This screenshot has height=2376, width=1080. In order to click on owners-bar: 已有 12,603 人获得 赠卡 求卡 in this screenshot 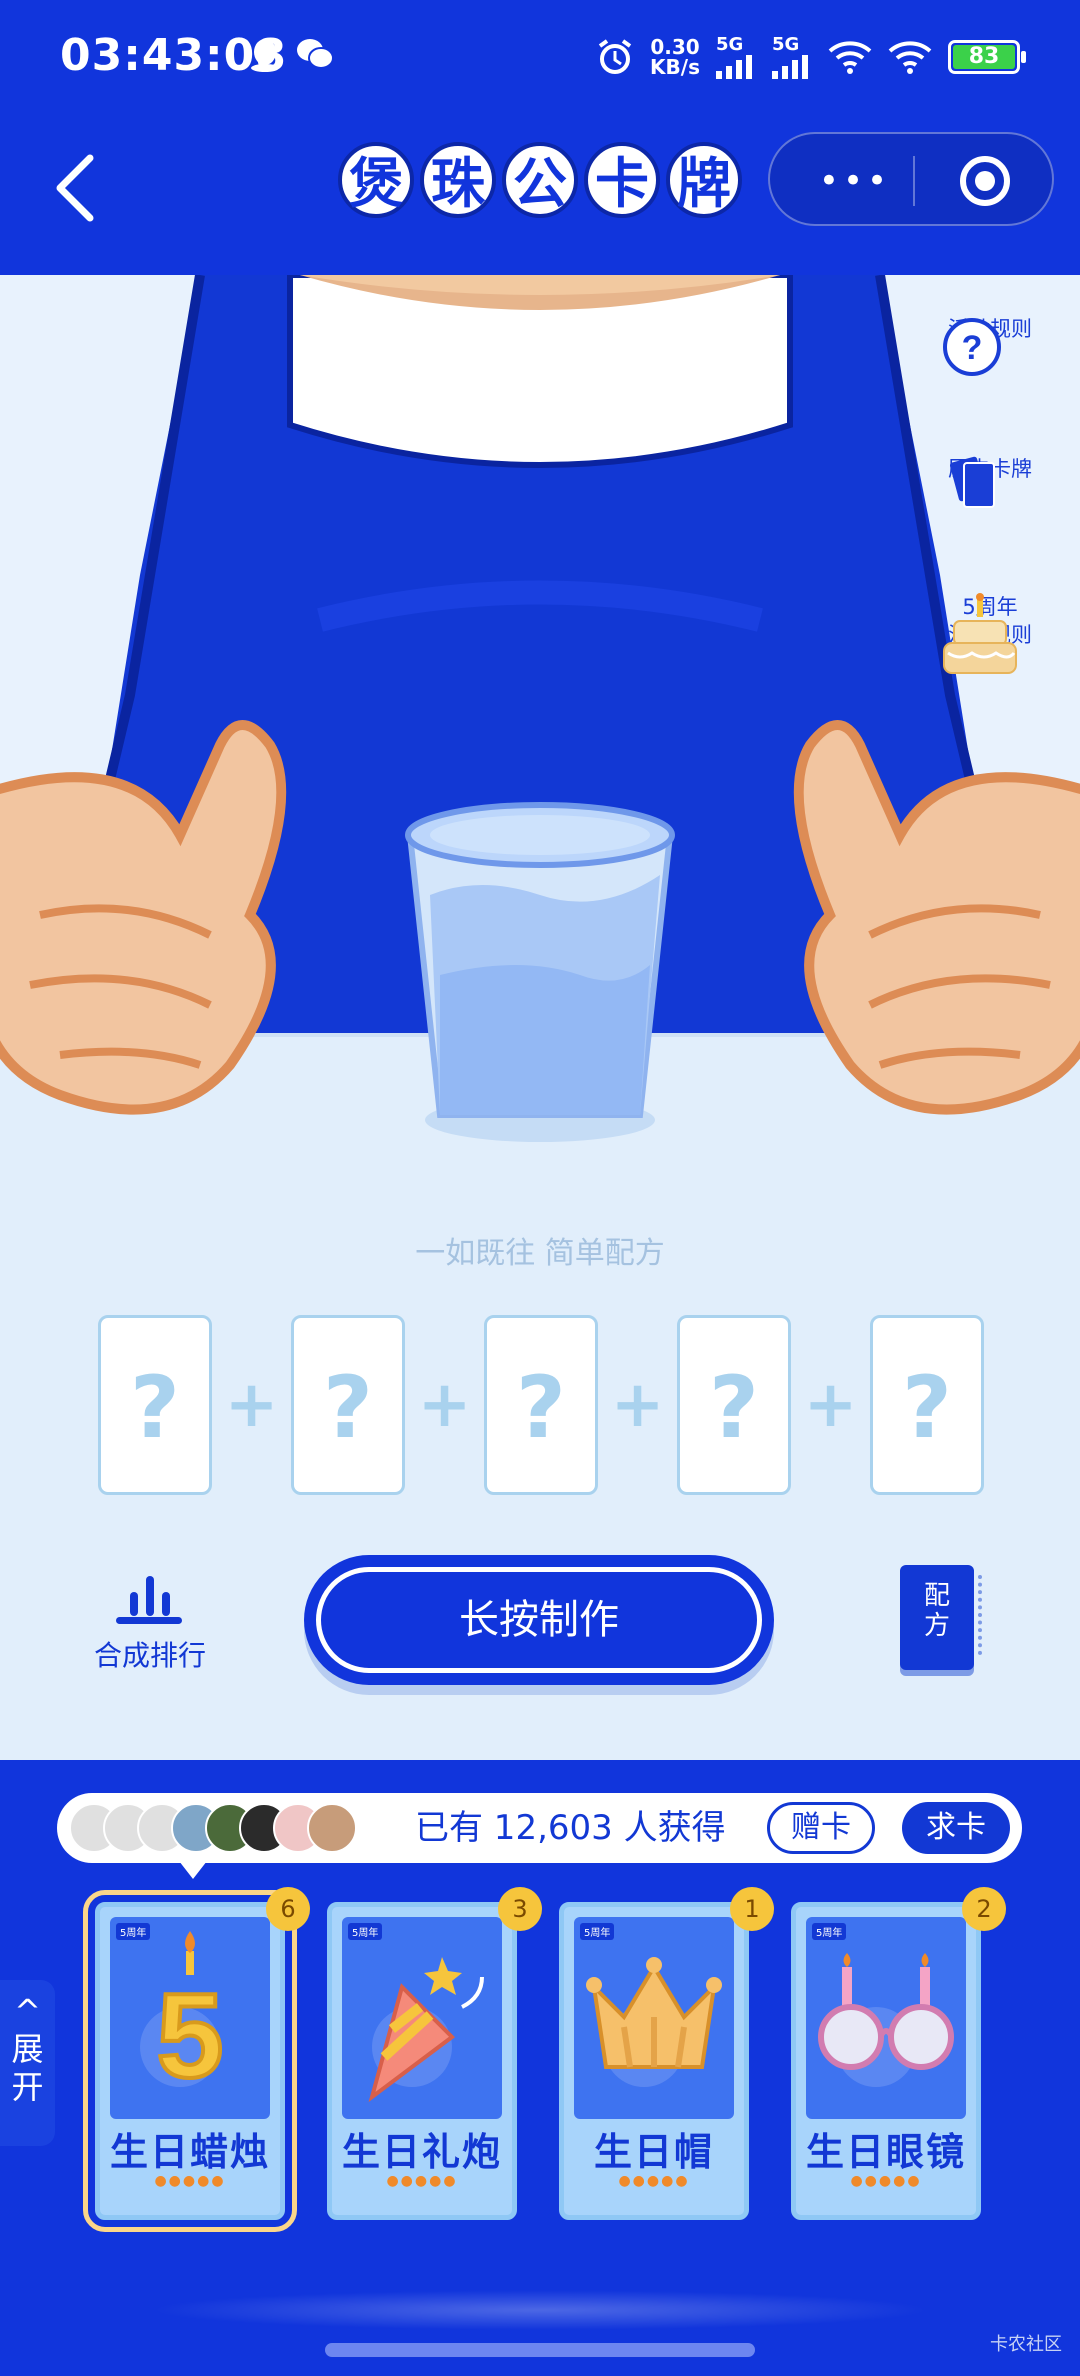, I will do `click(539, 1836)`.